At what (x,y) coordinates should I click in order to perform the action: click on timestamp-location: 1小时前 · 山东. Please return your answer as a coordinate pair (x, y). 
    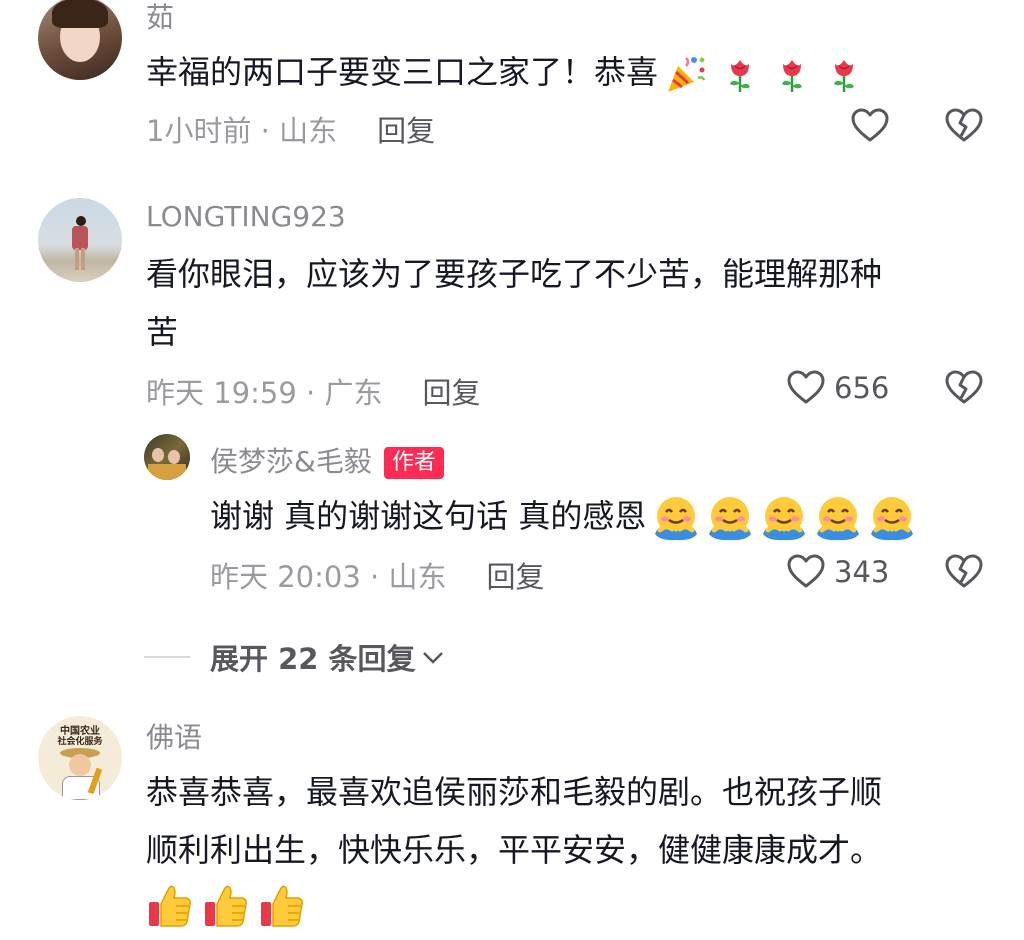
    Looking at the image, I should click on (242, 131).